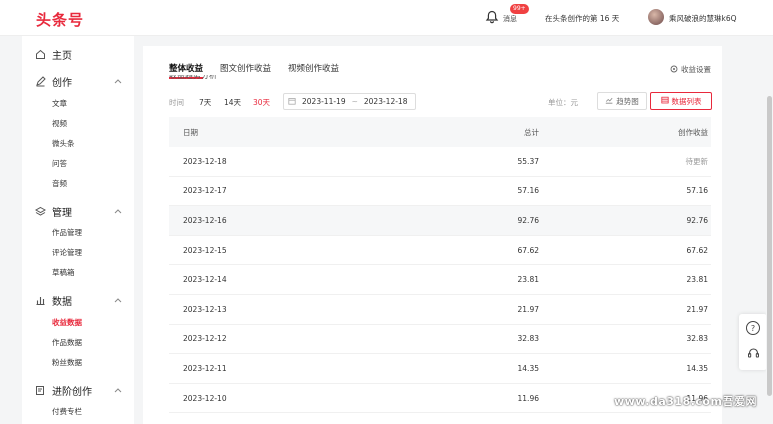 The width and height of the screenshot is (773, 424). Describe the element at coordinates (59, 163) in the screenshot. I see `sidebar-item-qa: 问答` at that location.